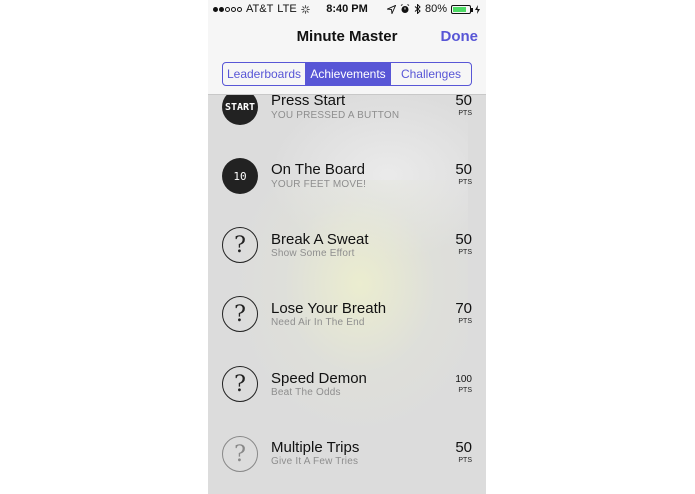 The width and height of the screenshot is (695, 494). Describe the element at coordinates (347, 38) in the screenshot. I see `nav-bar: Minute Master Done` at that location.